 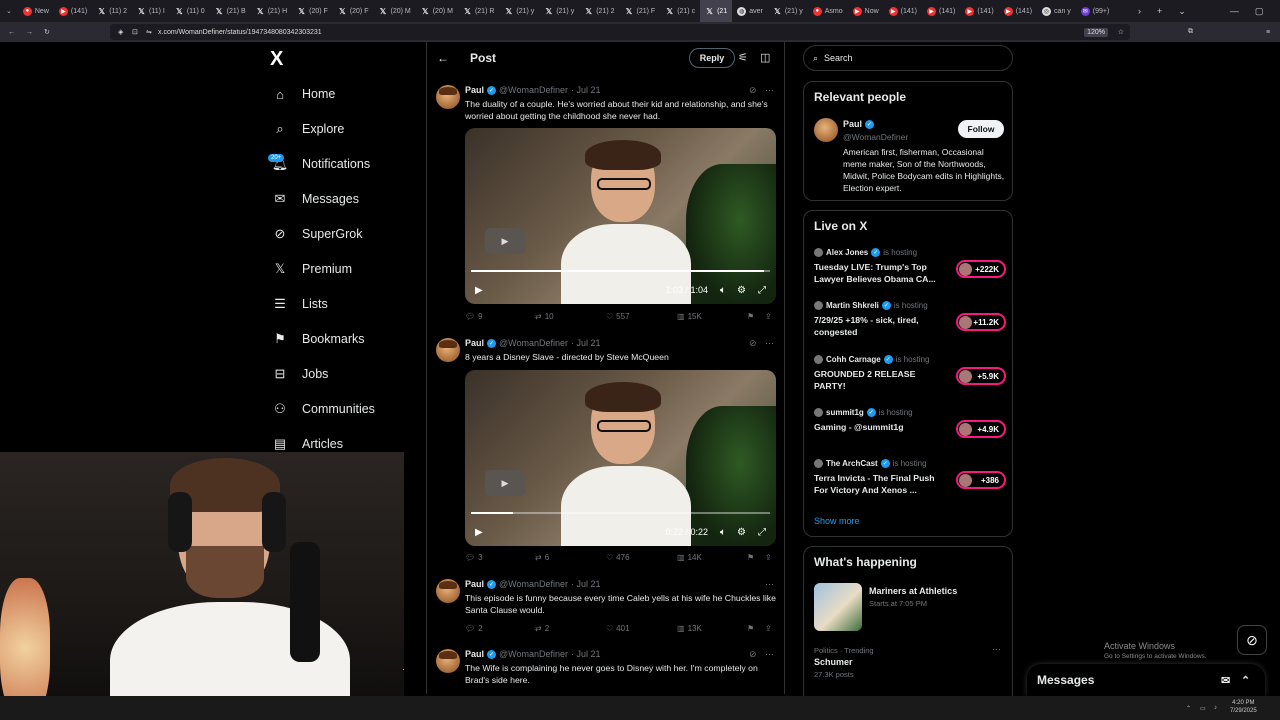 I want to click on browser-tab: 𝕏 (20) F, so click(x=312, y=11).